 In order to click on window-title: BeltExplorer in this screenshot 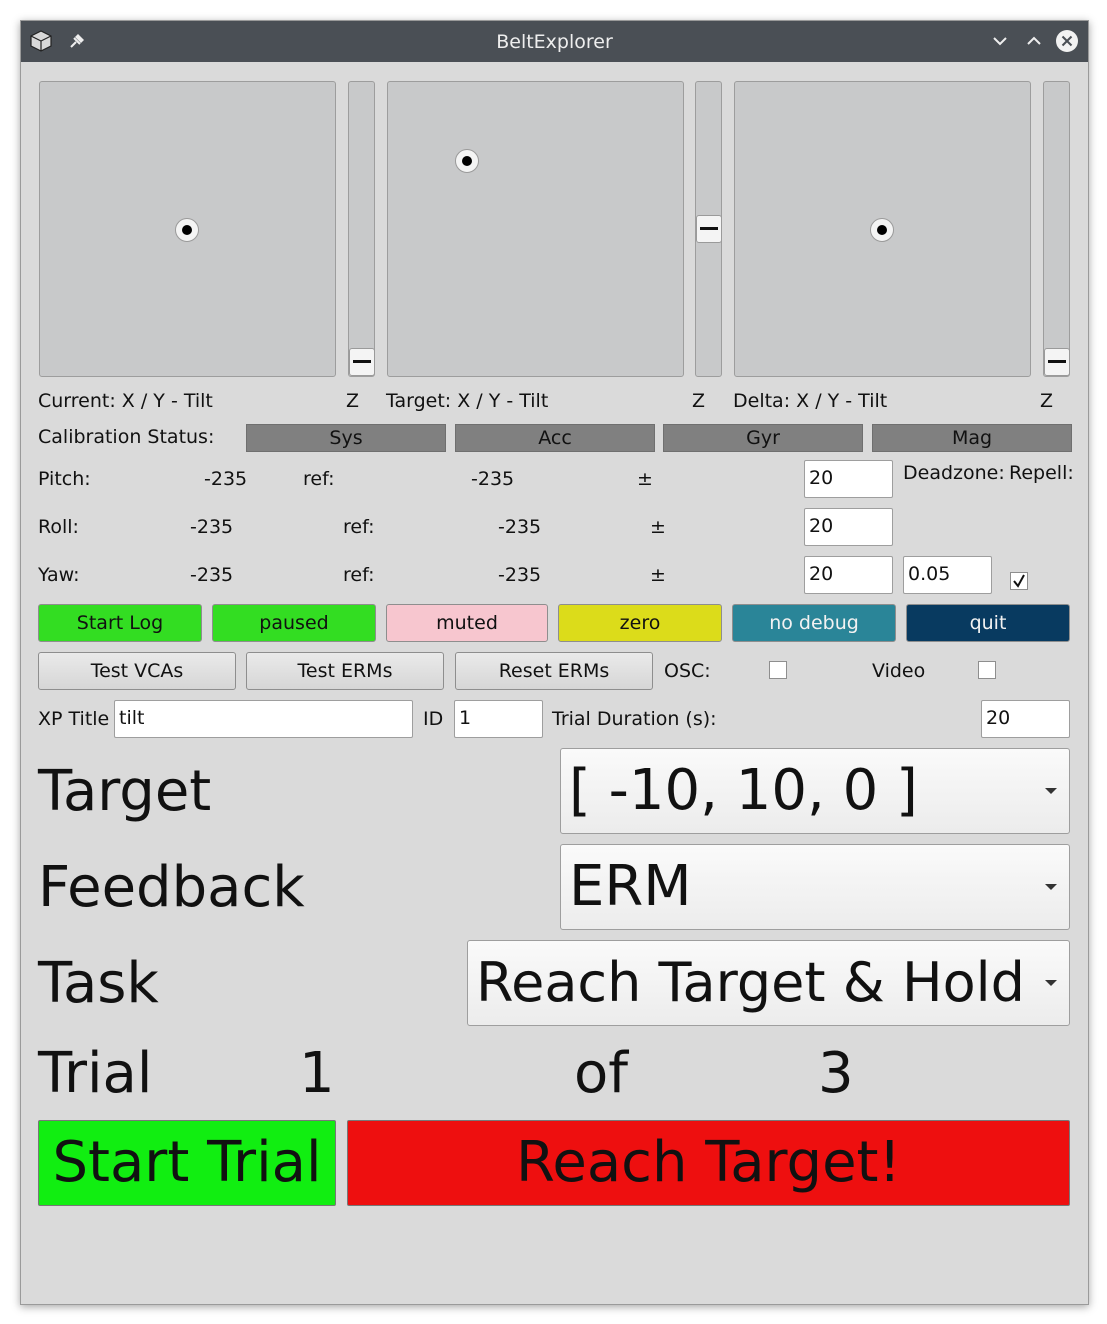, I will do `click(554, 42)`.